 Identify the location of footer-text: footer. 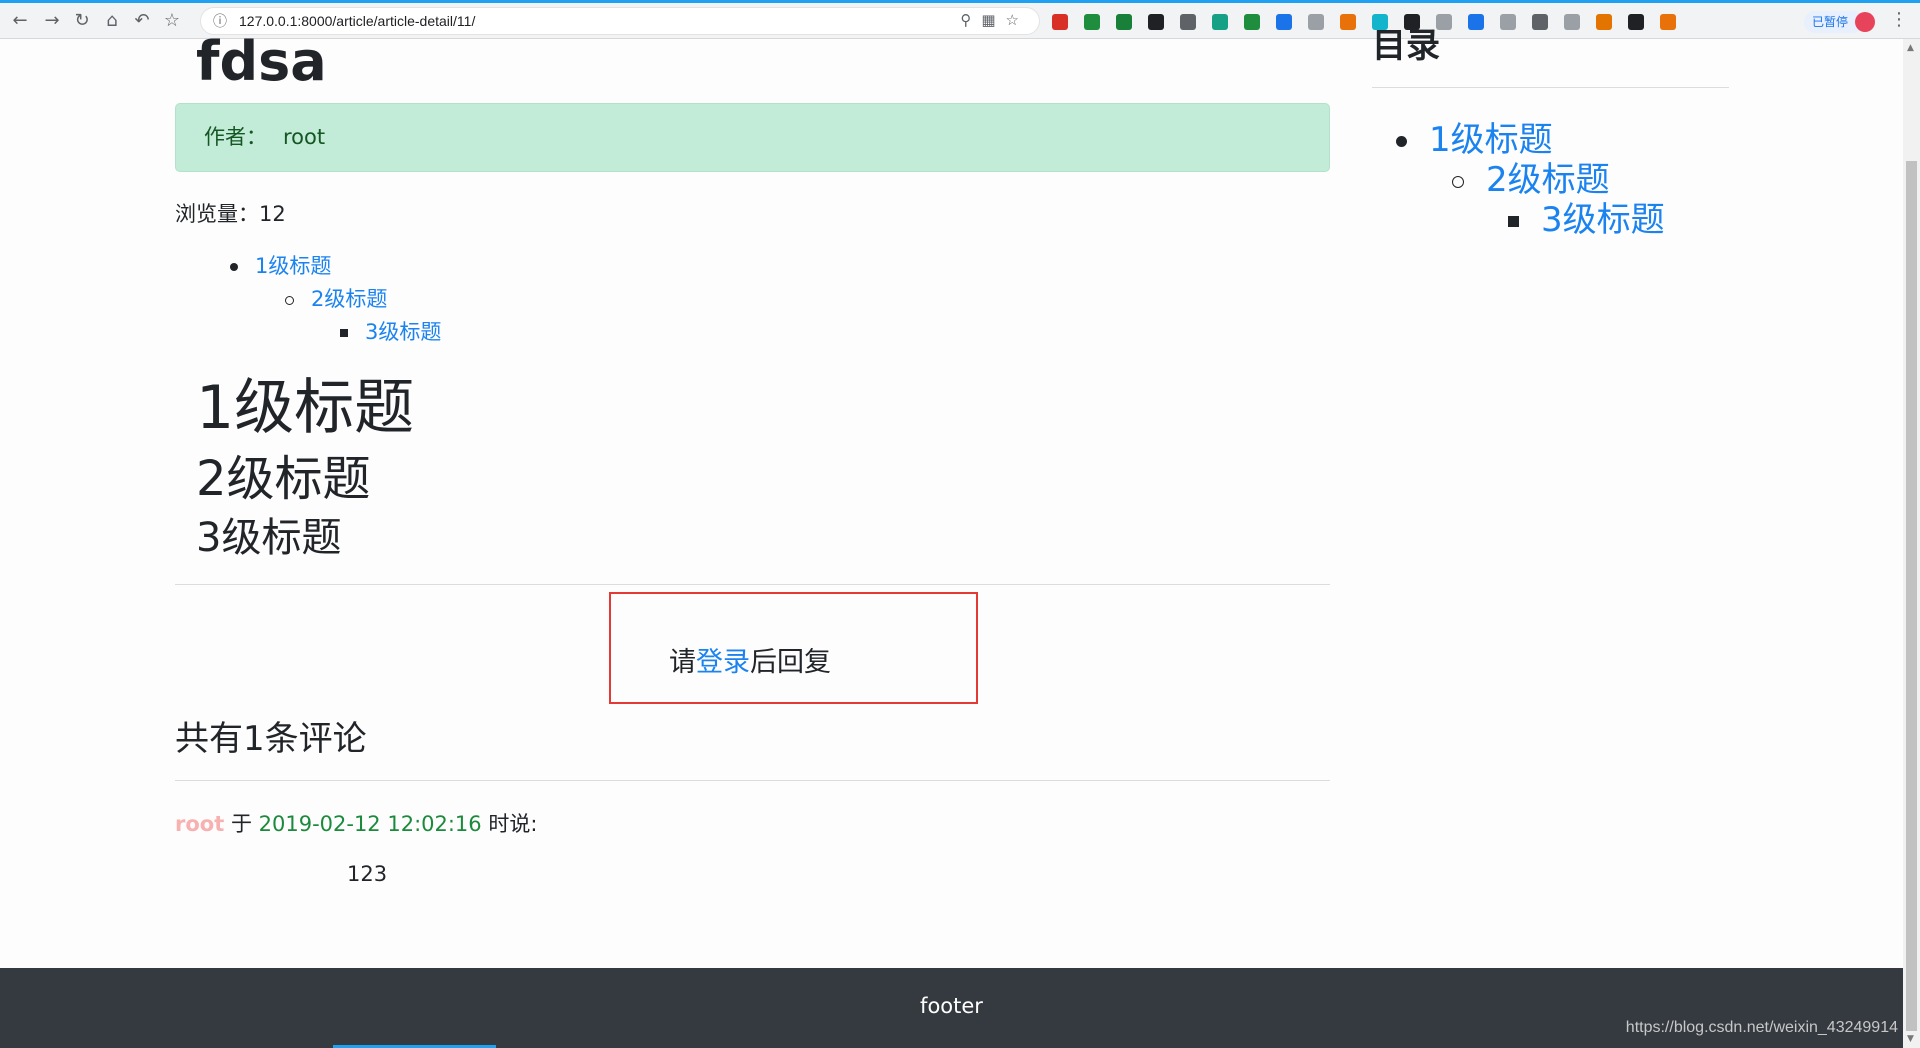
(951, 1006).